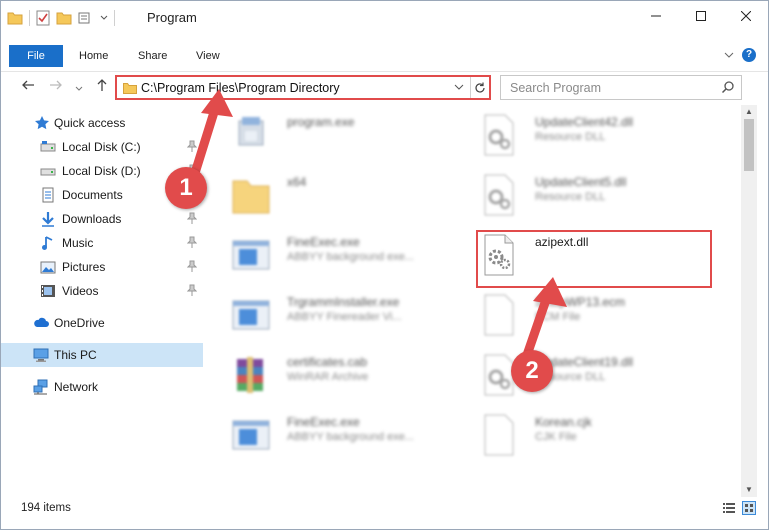  Describe the element at coordinates (297, 182) in the screenshot. I see `file-name: x64` at that location.